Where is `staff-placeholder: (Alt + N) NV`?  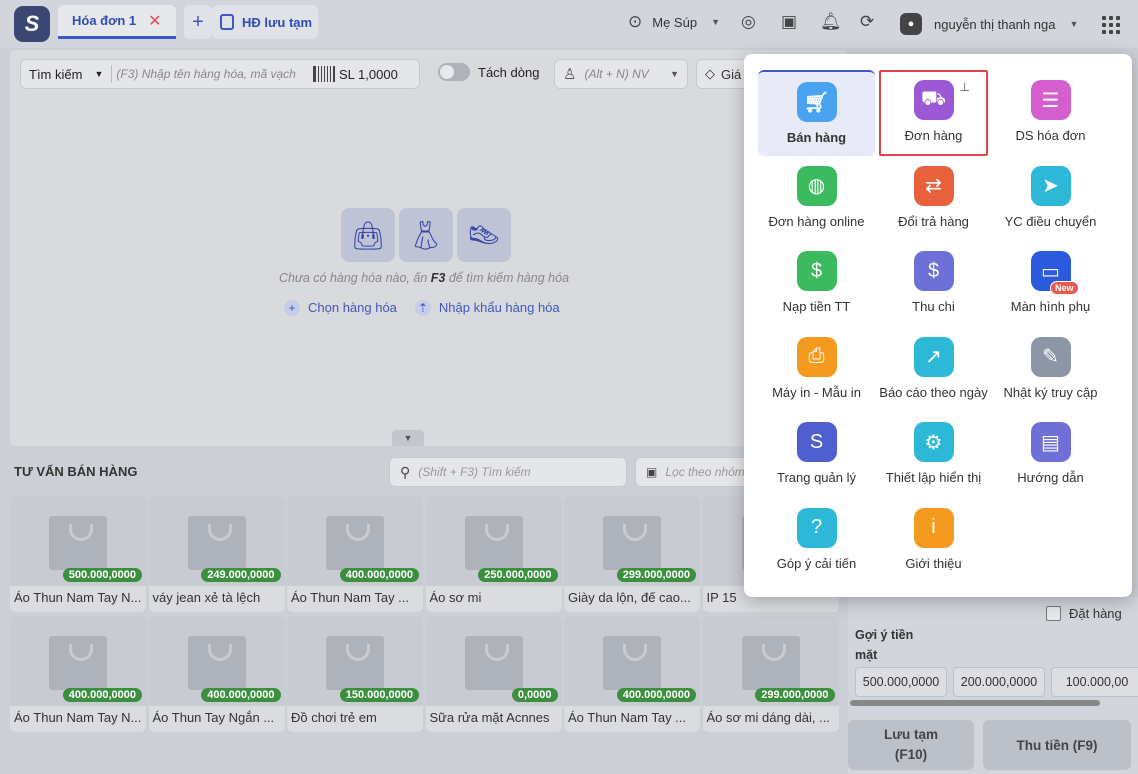 staff-placeholder: (Alt + N) NV is located at coordinates (616, 74).